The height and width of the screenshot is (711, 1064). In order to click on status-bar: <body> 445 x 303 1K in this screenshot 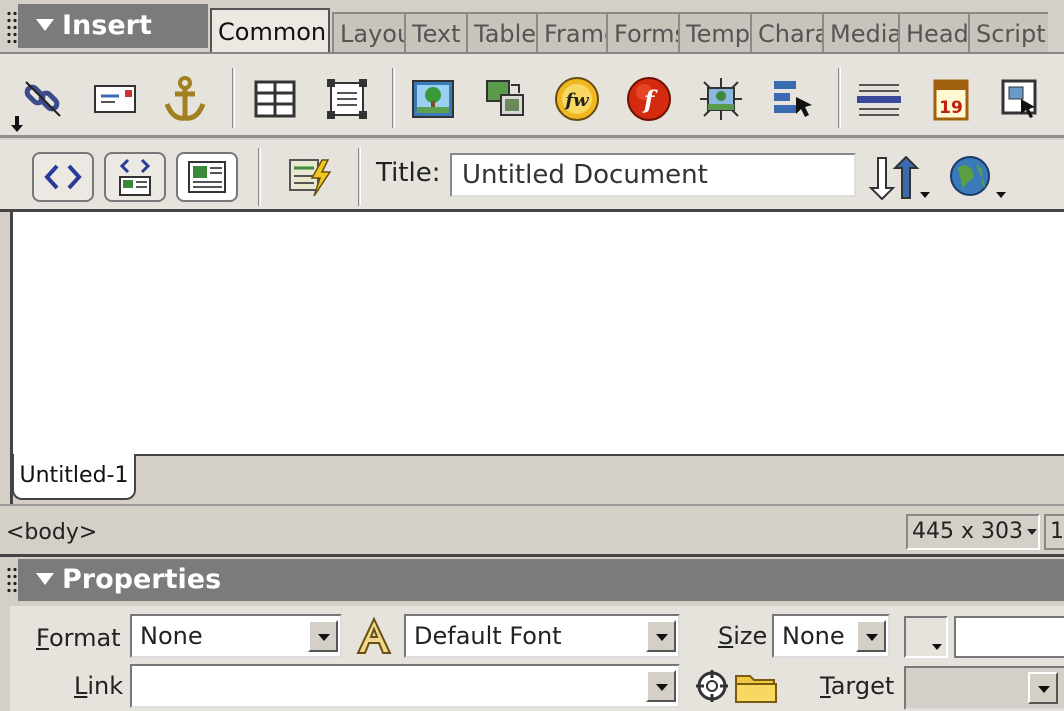, I will do `click(532, 529)`.